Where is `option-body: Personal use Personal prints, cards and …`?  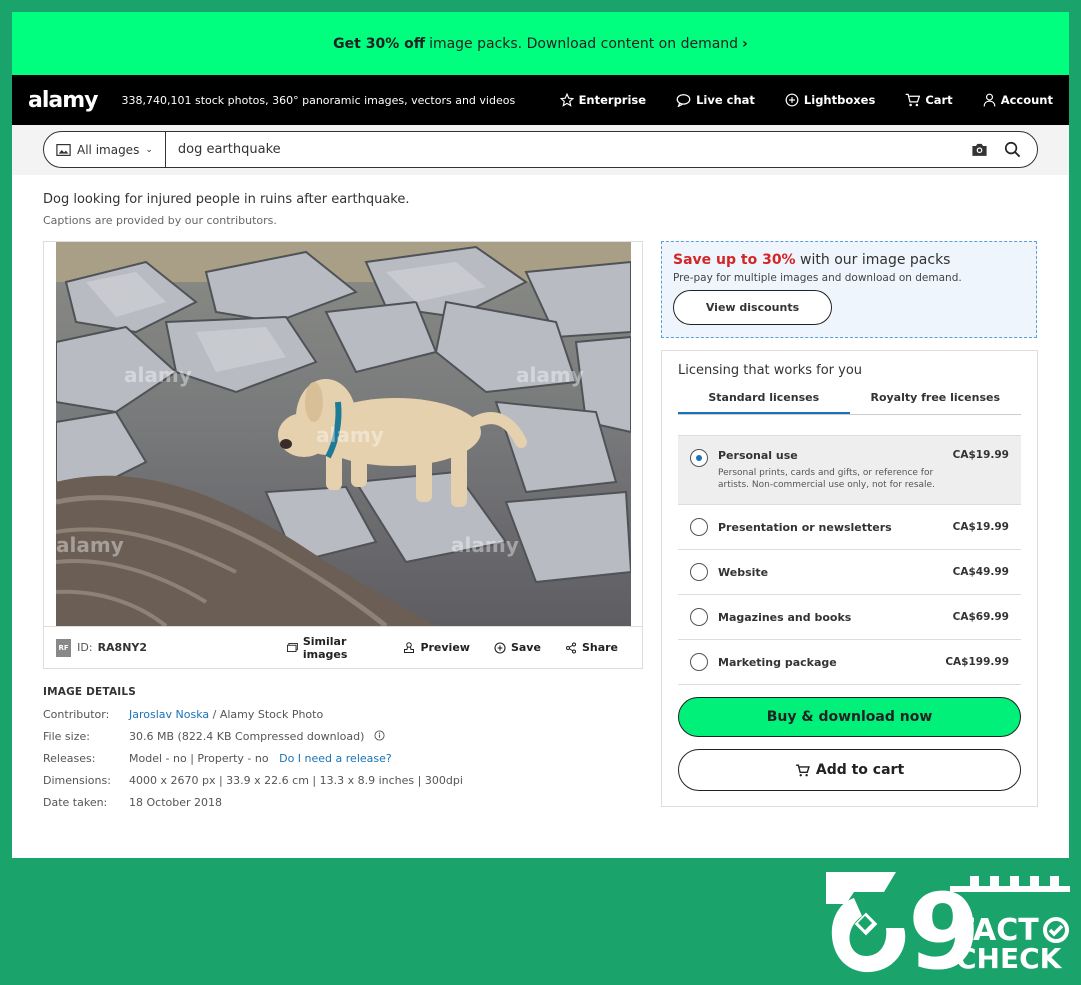
option-body: Personal use Personal prints, cards and … is located at coordinates (835, 470).